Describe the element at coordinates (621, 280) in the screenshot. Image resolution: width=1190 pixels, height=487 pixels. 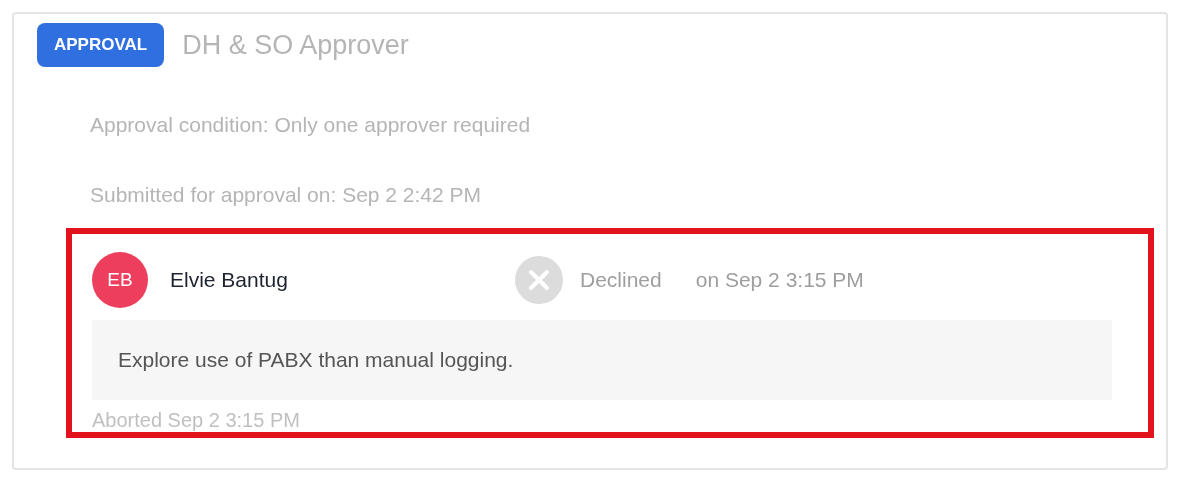
I see `status-label: Declined` at that location.